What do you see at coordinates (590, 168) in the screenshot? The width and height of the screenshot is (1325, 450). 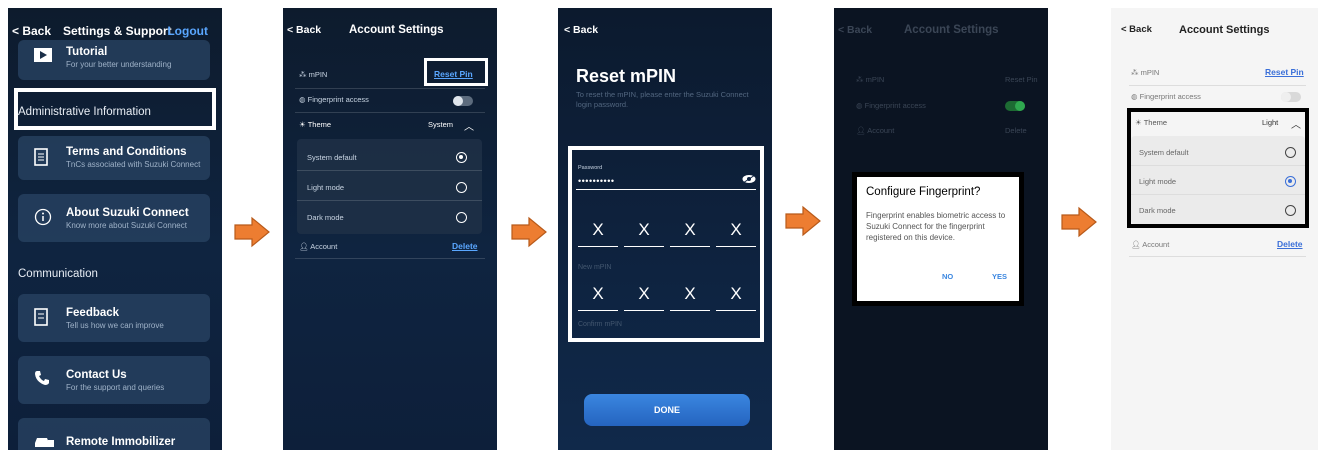 I see `password-label: Password` at bounding box center [590, 168].